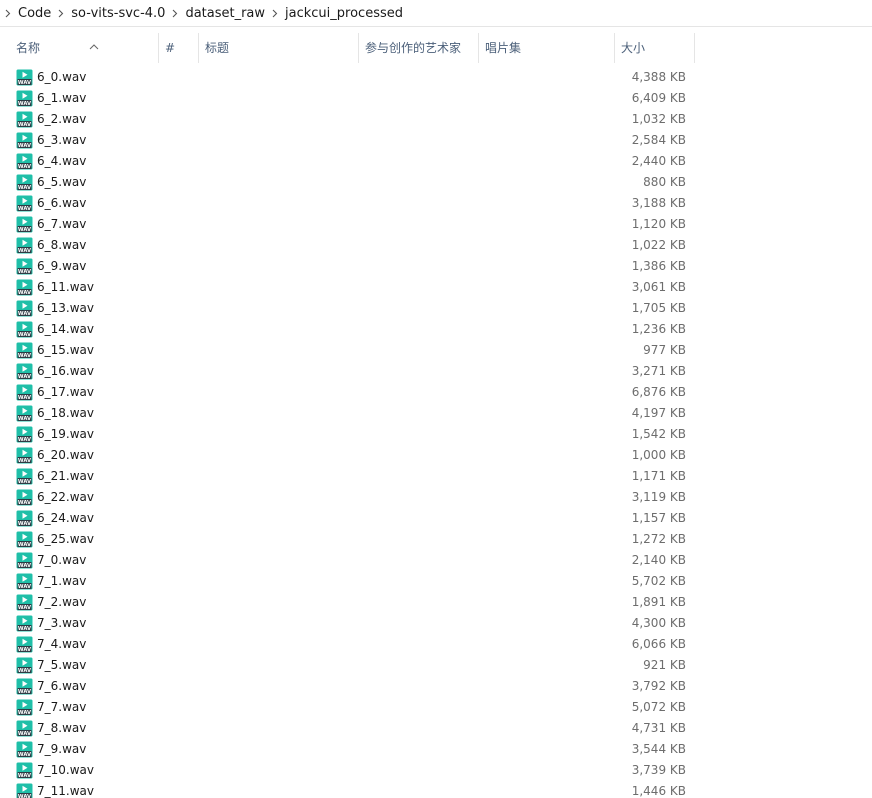 The image size is (872, 798). What do you see at coordinates (65, 434) in the screenshot?
I see `file-name: 6_19.wav` at bounding box center [65, 434].